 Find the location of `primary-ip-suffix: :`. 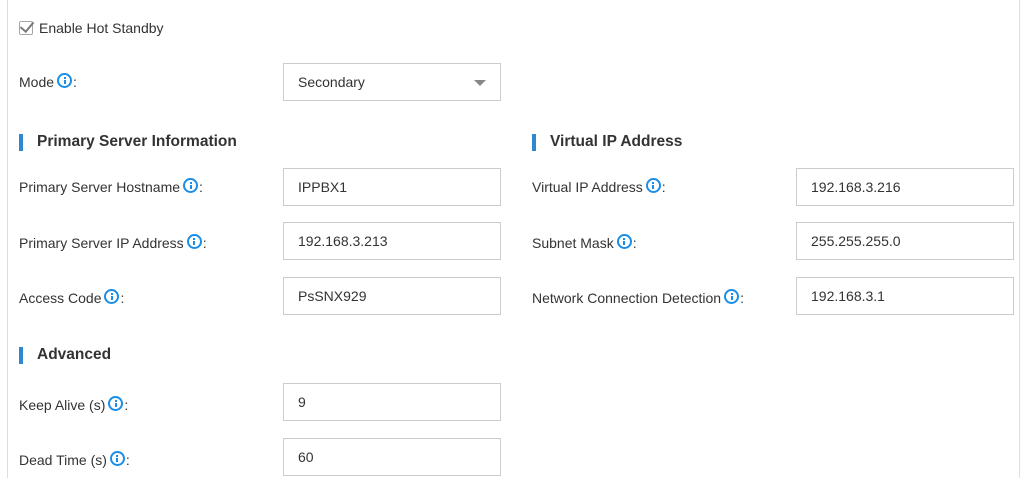

primary-ip-suffix: : is located at coordinates (204, 243).